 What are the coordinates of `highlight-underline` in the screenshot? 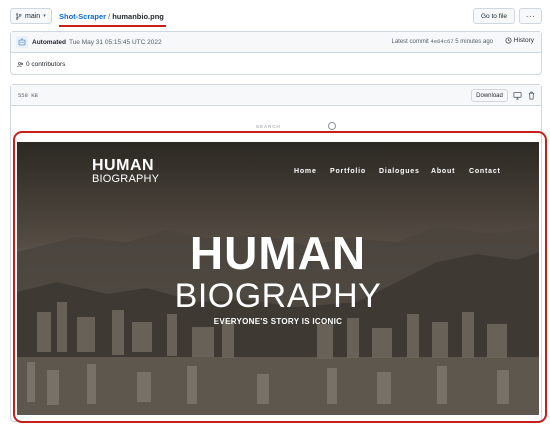 It's located at (112, 26).